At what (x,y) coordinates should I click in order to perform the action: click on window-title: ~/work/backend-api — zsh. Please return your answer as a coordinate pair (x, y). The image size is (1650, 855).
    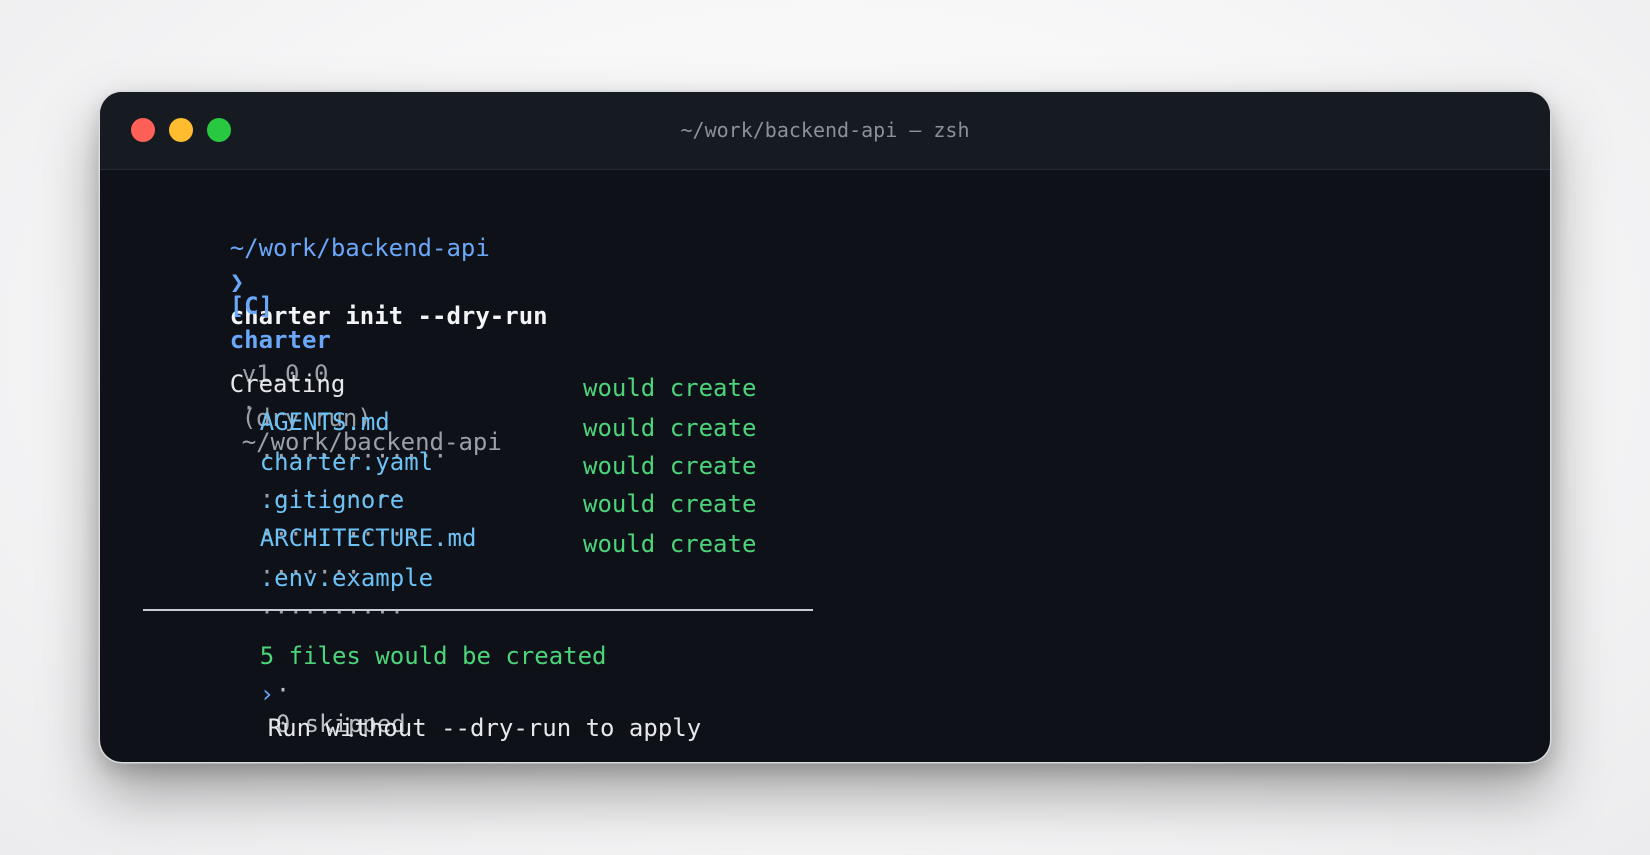
    Looking at the image, I should click on (825, 130).